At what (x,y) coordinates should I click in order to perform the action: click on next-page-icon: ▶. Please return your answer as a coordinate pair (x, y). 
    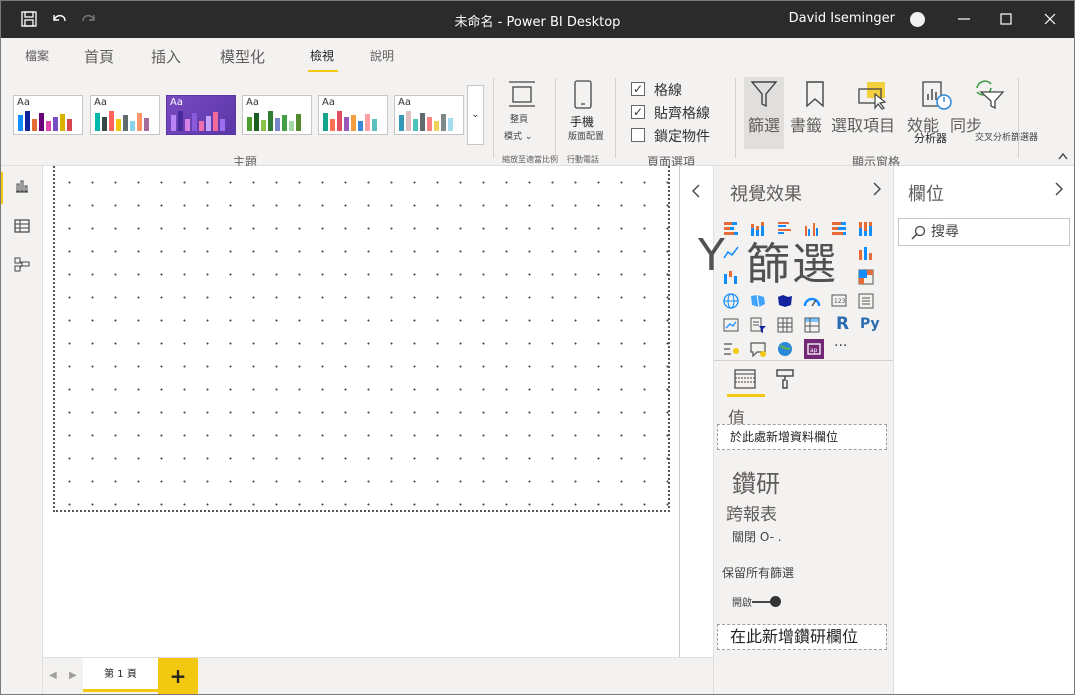
    Looking at the image, I should click on (73, 675).